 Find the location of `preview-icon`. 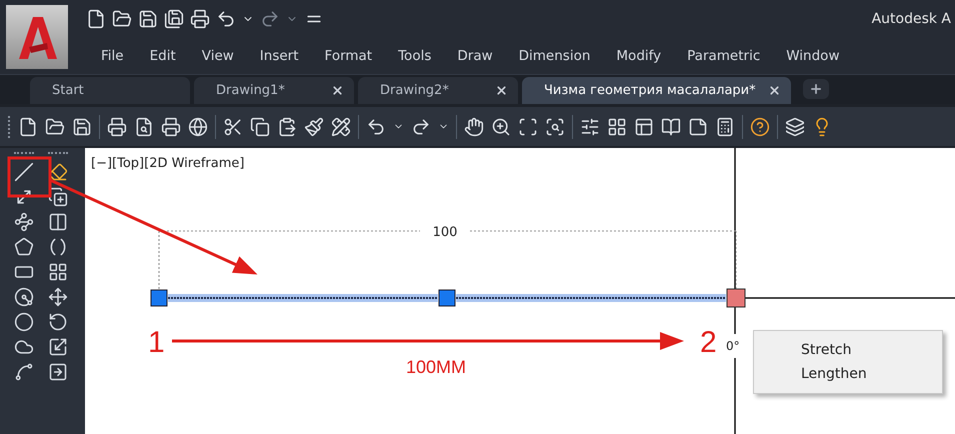

preview-icon is located at coordinates (144, 126).